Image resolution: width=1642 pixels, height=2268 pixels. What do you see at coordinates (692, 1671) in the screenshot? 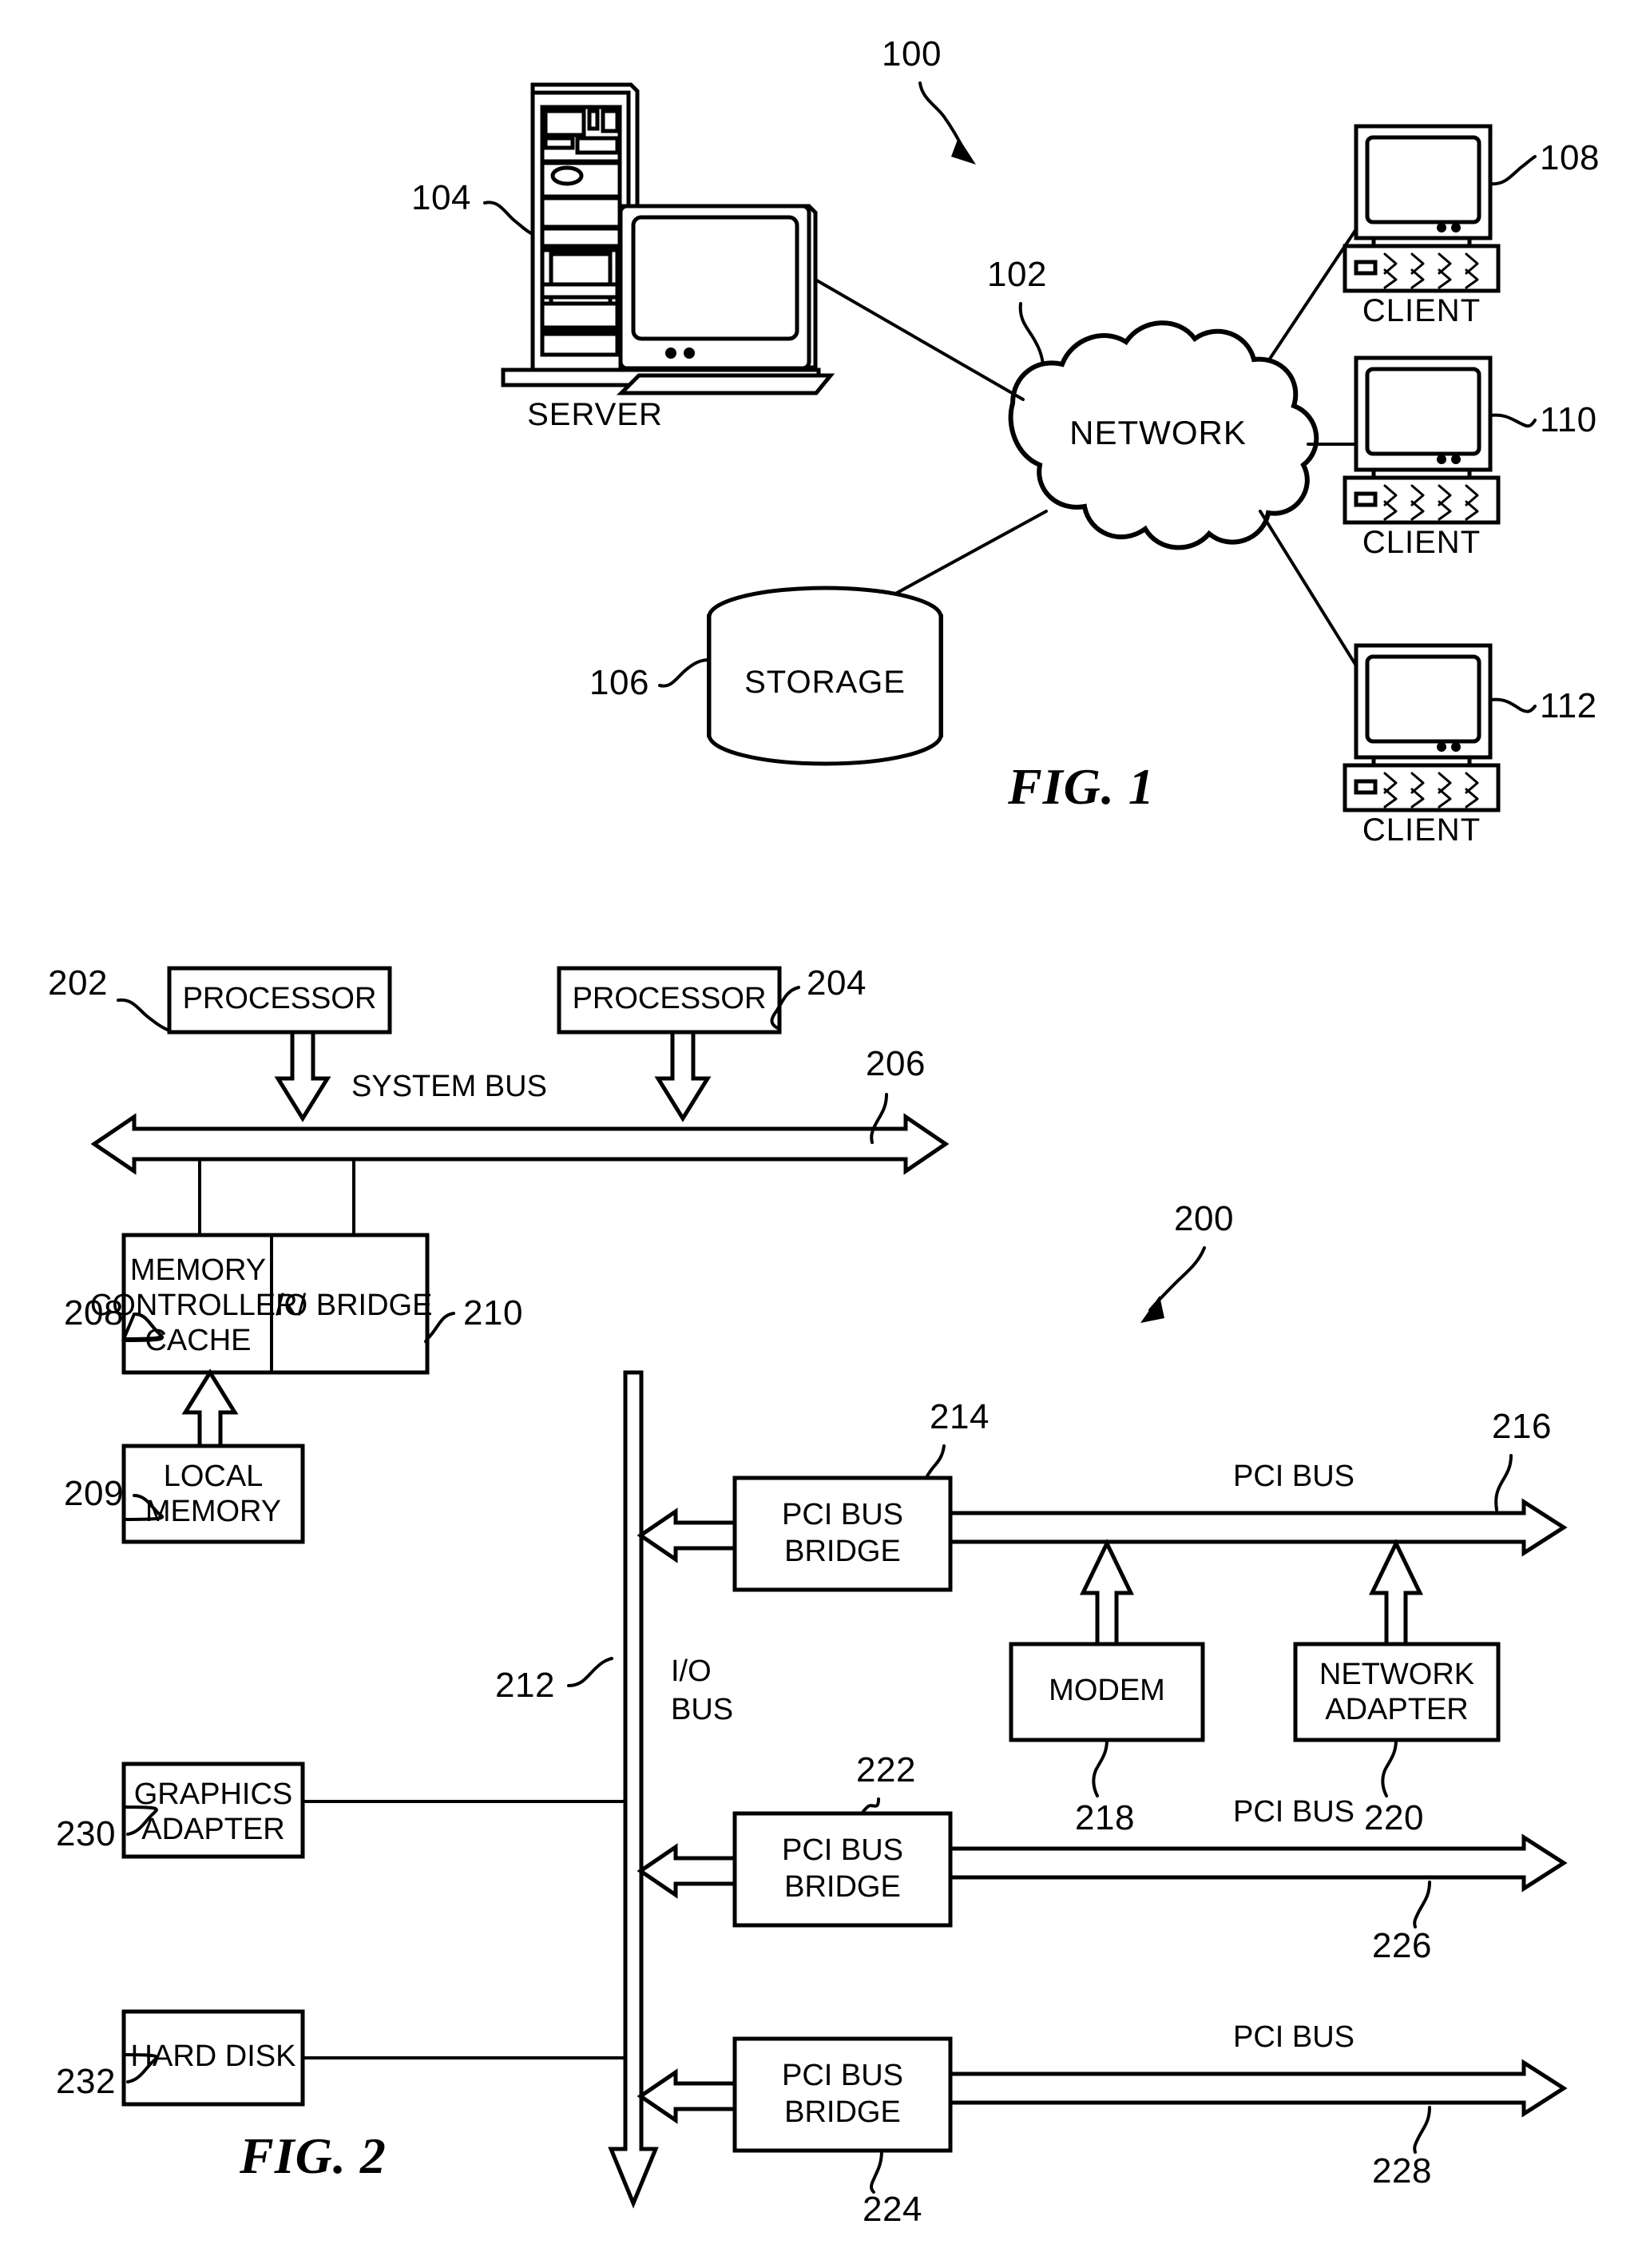
I see `io-bus-label-line1: I/O` at bounding box center [692, 1671].